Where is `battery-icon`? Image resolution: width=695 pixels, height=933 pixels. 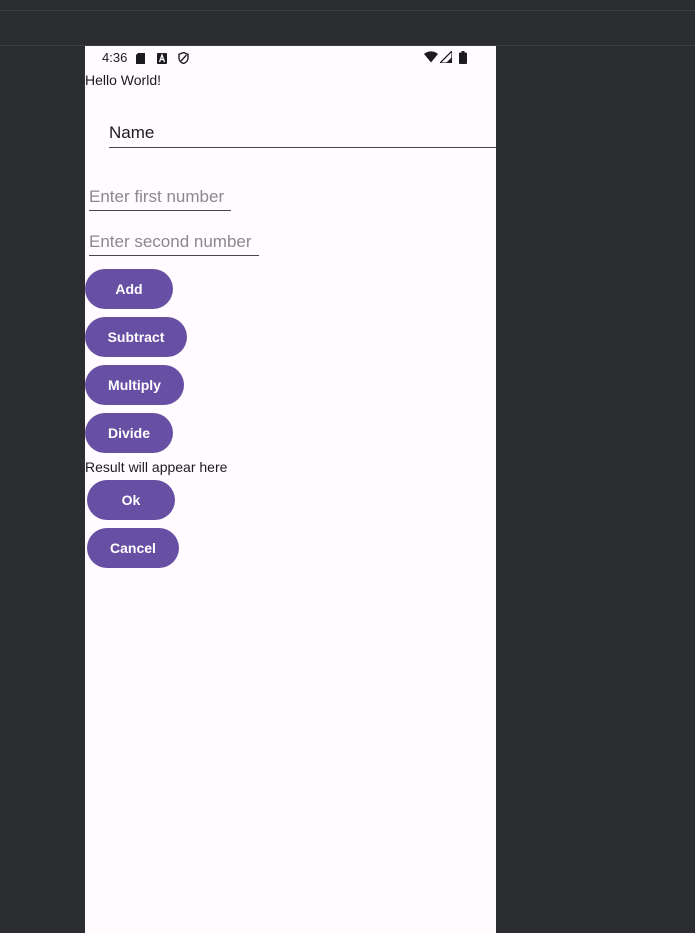
battery-icon is located at coordinates (463, 59).